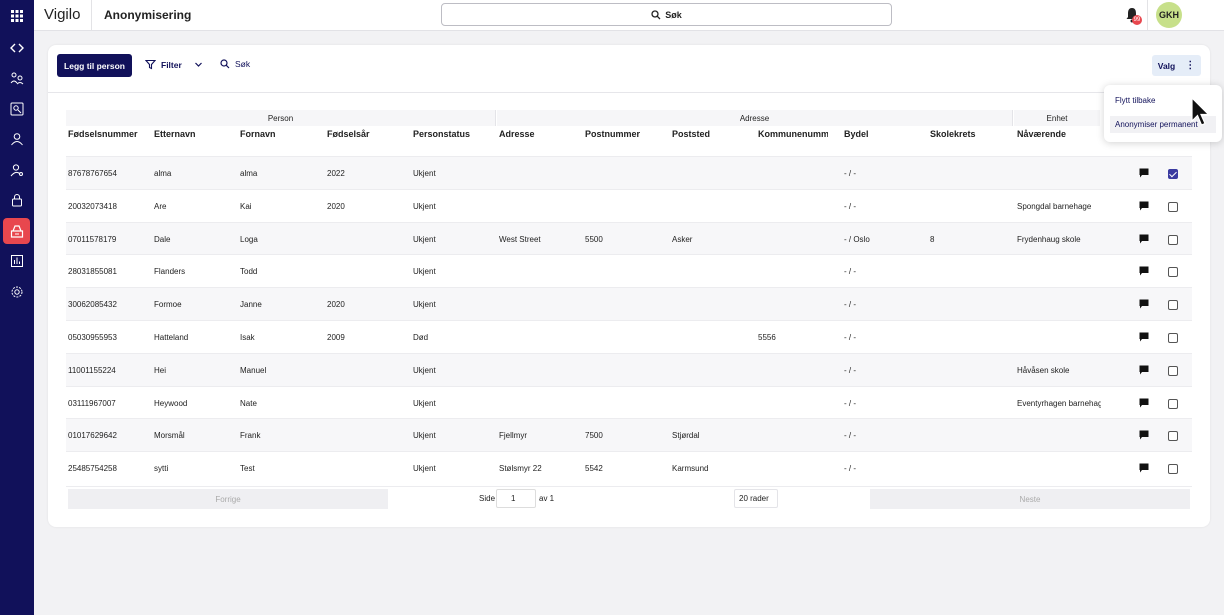  What do you see at coordinates (627, 134) in the screenshot?
I see `column-header-postnummer: Postnummer` at bounding box center [627, 134].